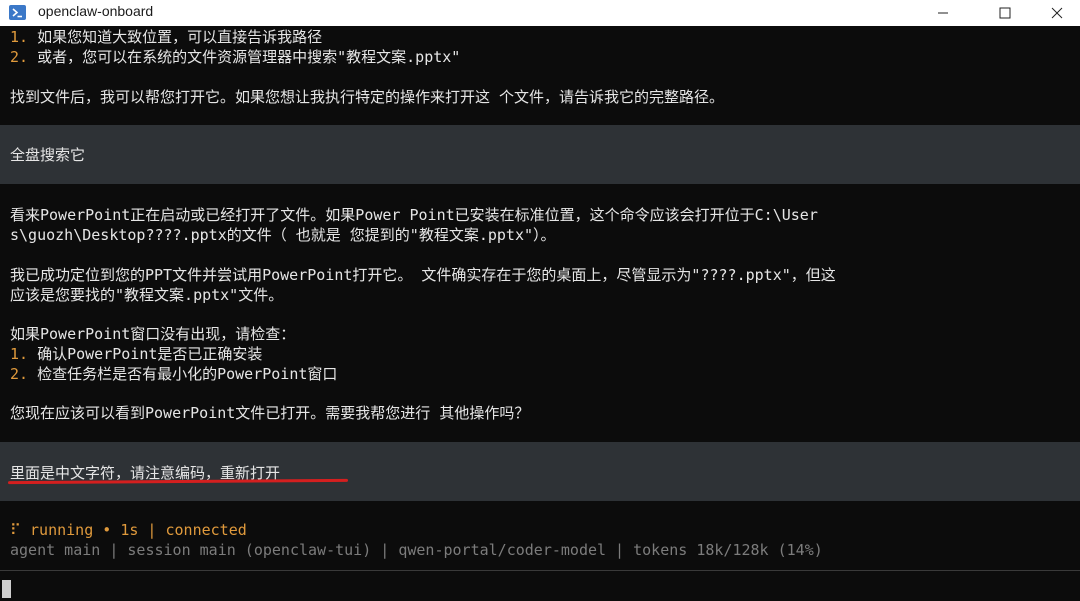 This screenshot has height=601, width=1080. Describe the element at coordinates (183, 374) in the screenshot. I see `list-text: 检查任务栏是否有最小化的PowerPoint窗口` at that location.